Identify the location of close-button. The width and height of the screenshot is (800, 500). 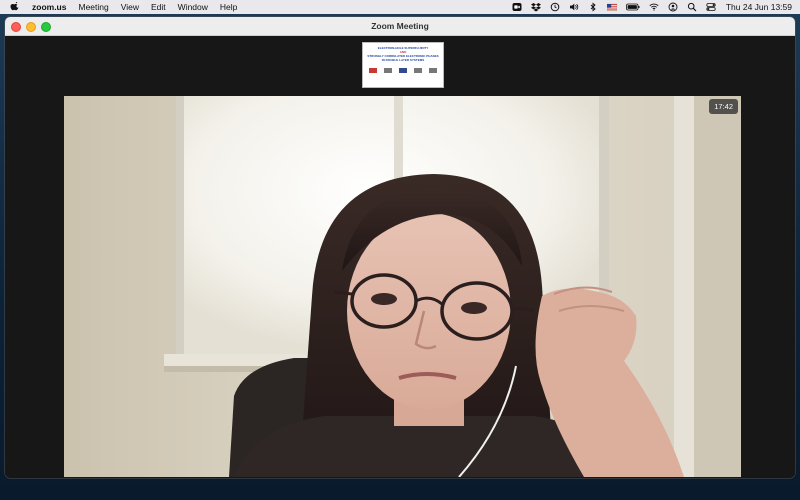
(16, 27).